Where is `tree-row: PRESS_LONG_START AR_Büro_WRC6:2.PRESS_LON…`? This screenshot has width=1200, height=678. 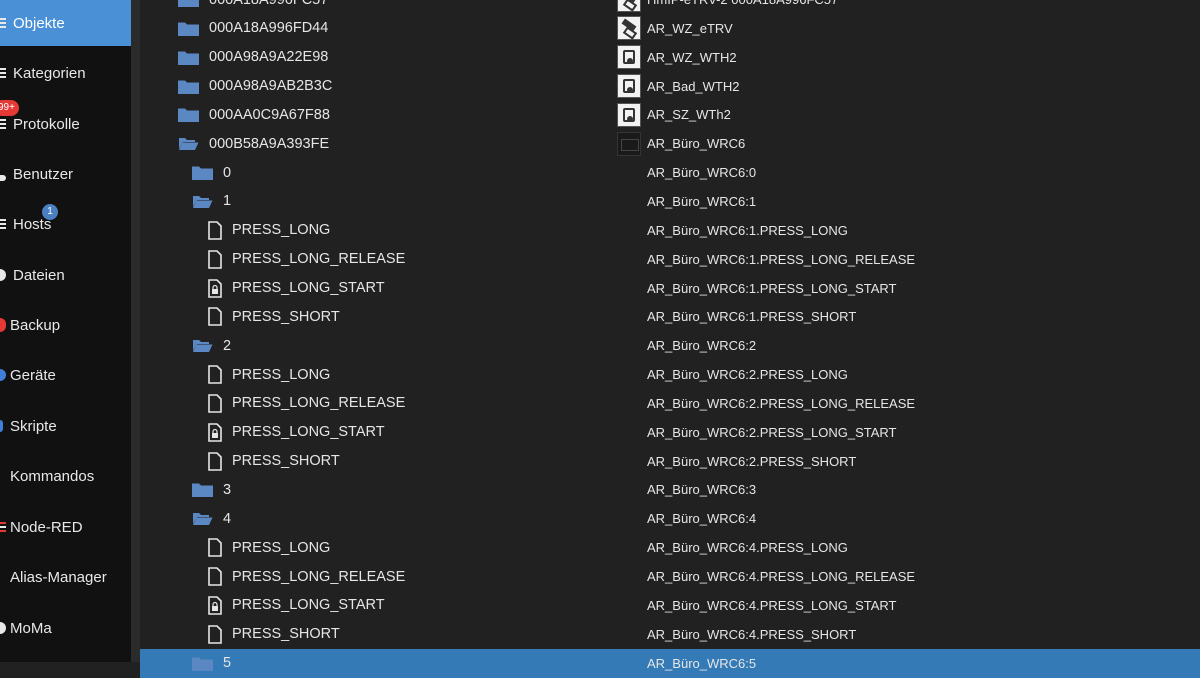 tree-row: PRESS_LONG_START AR_Büro_WRC6:2.PRESS_LON… is located at coordinates (670, 432).